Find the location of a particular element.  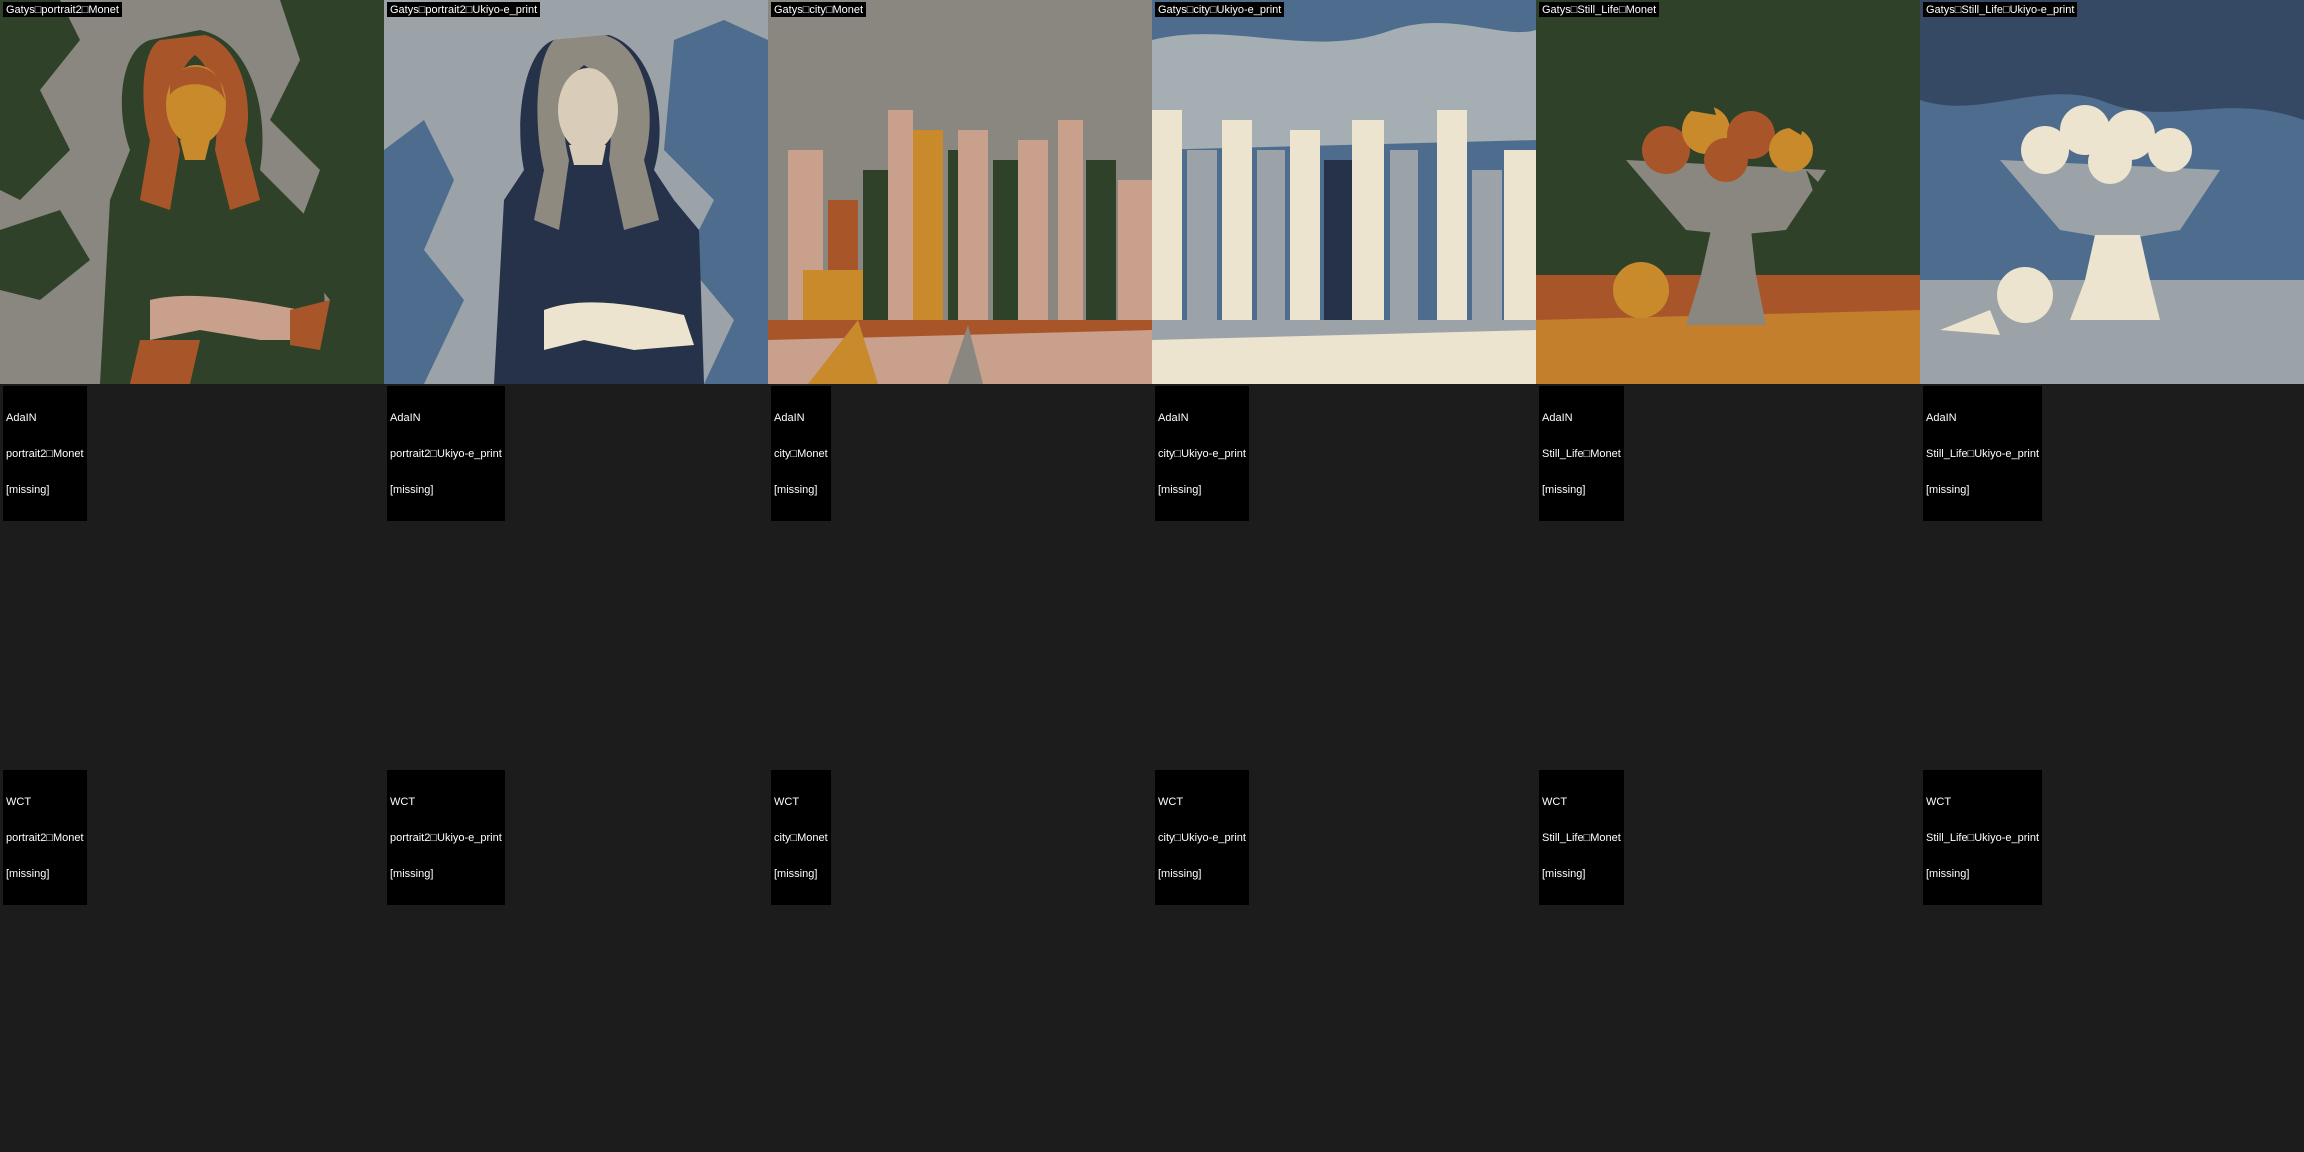

missing-caption: WCT city□Ukiyo-e_print [missing] is located at coordinates (1202, 837).